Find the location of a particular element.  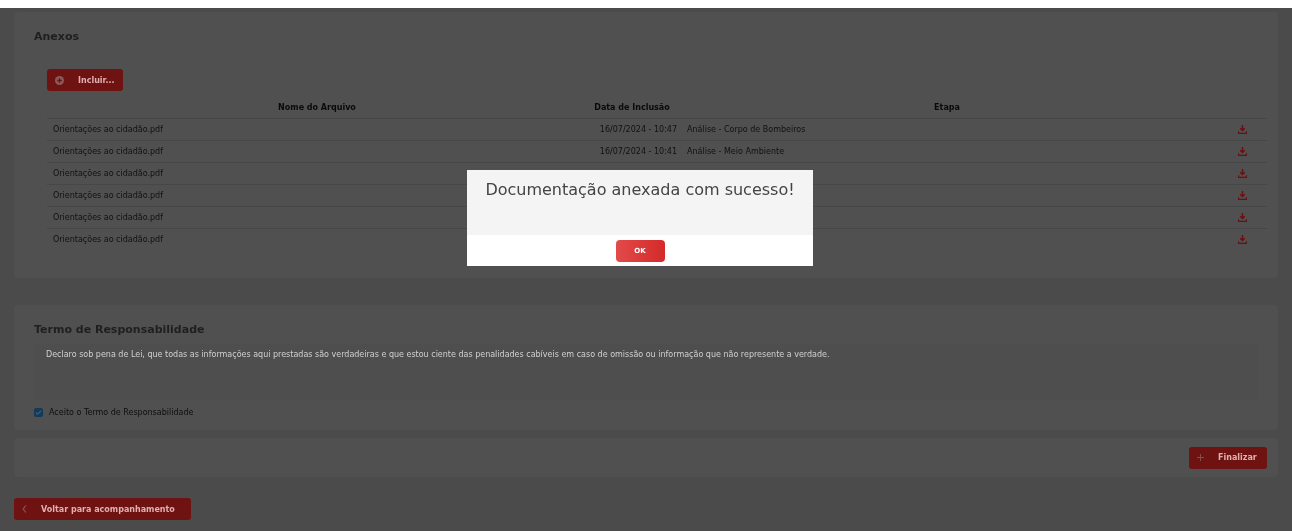

column-header: Data de Inclusão is located at coordinates (632, 107).